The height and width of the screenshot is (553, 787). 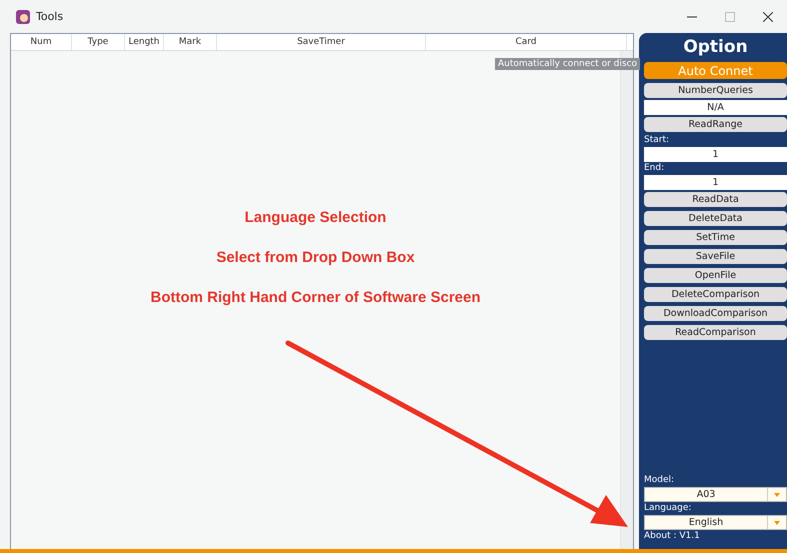 I want to click on value-field: N/A, so click(x=715, y=107).